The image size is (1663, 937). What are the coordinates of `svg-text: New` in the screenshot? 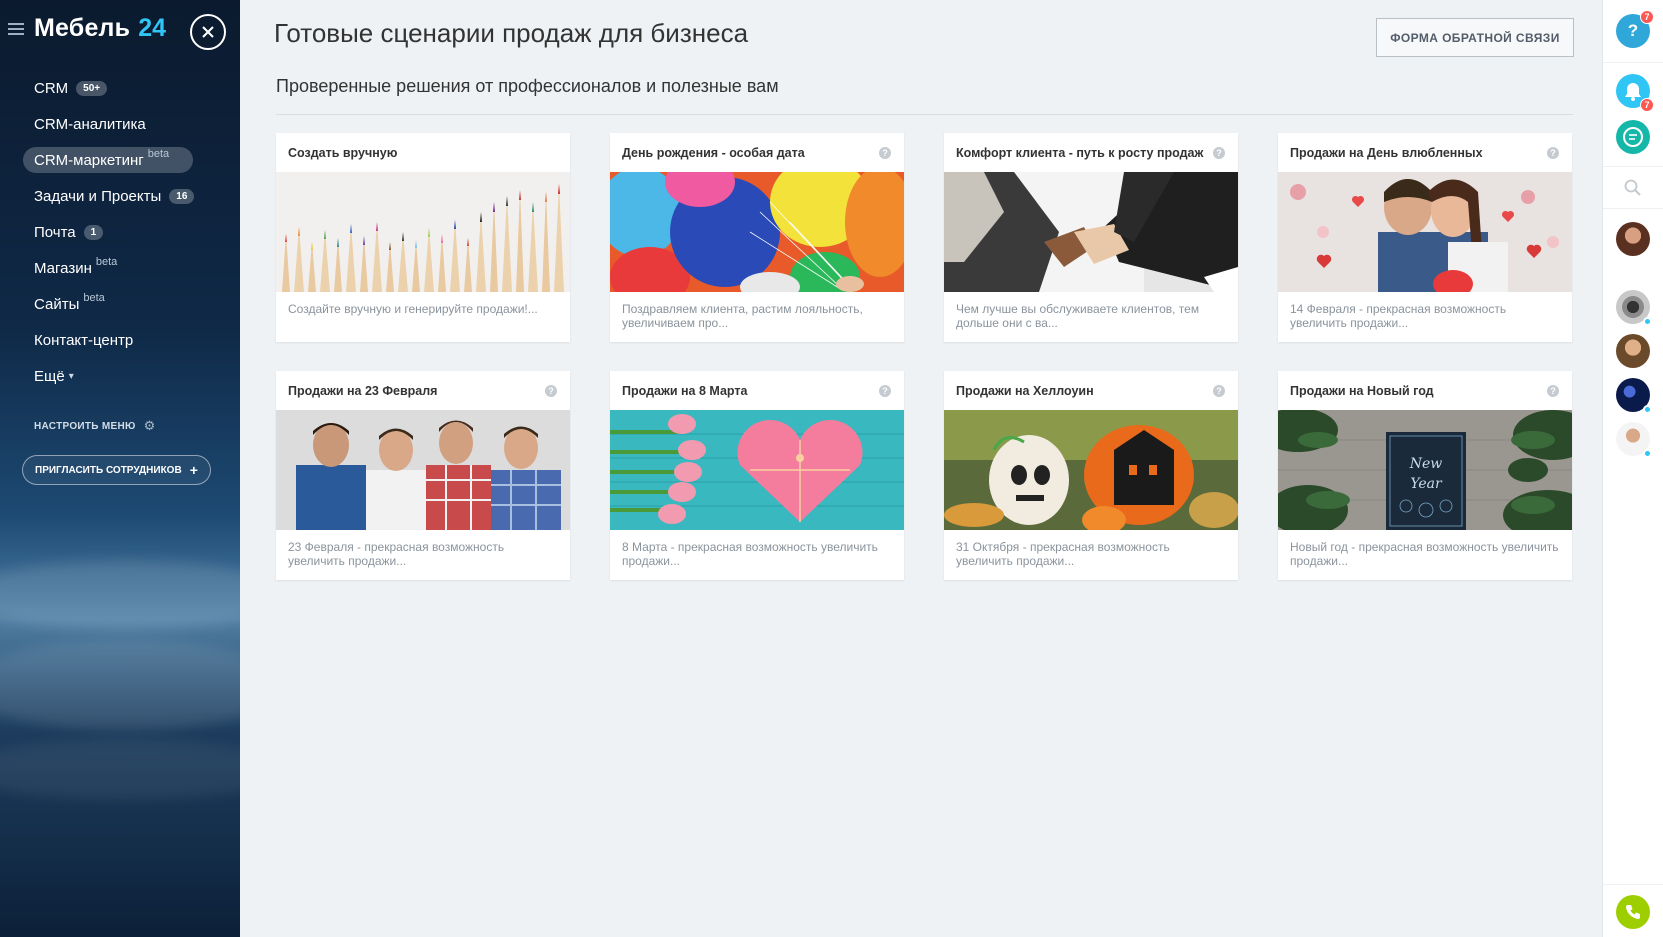 It's located at (1426, 464).